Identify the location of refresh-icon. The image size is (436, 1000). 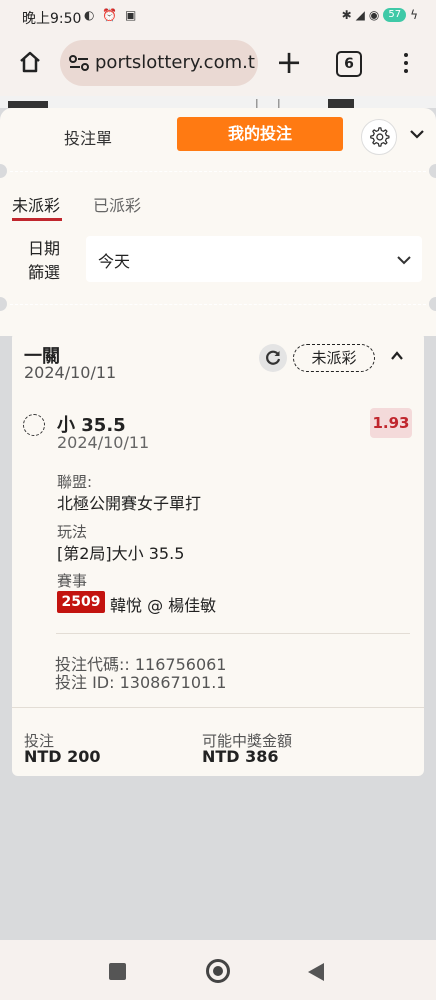
(273, 357).